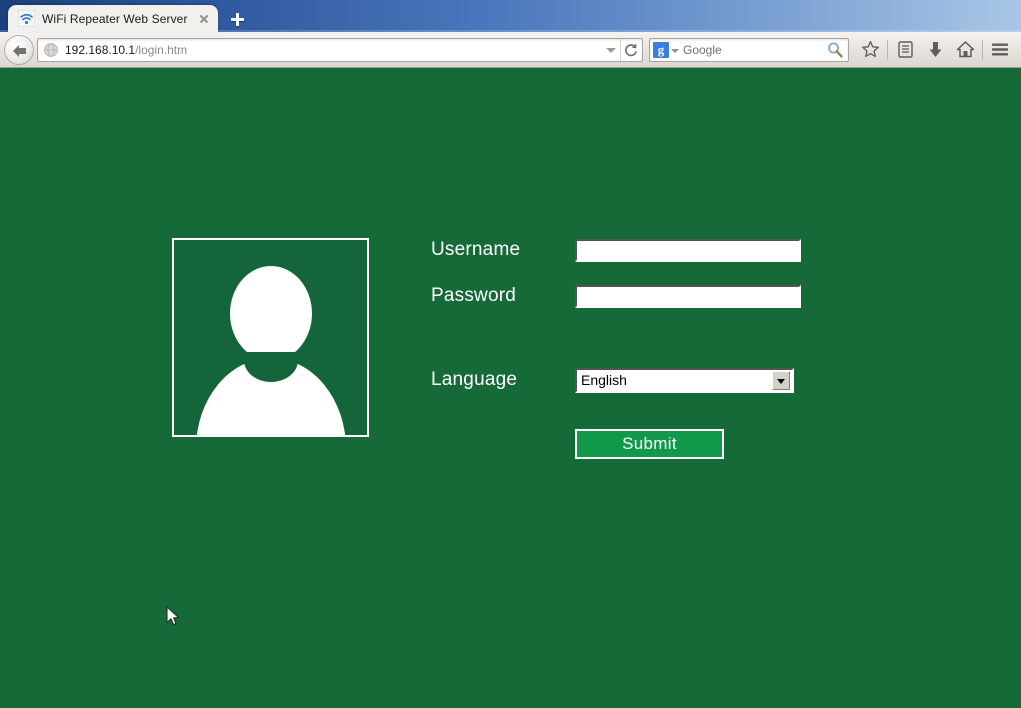 The height and width of the screenshot is (708, 1021). I want to click on browser-tab-title: WiFi Repeater Web Server, so click(115, 18).